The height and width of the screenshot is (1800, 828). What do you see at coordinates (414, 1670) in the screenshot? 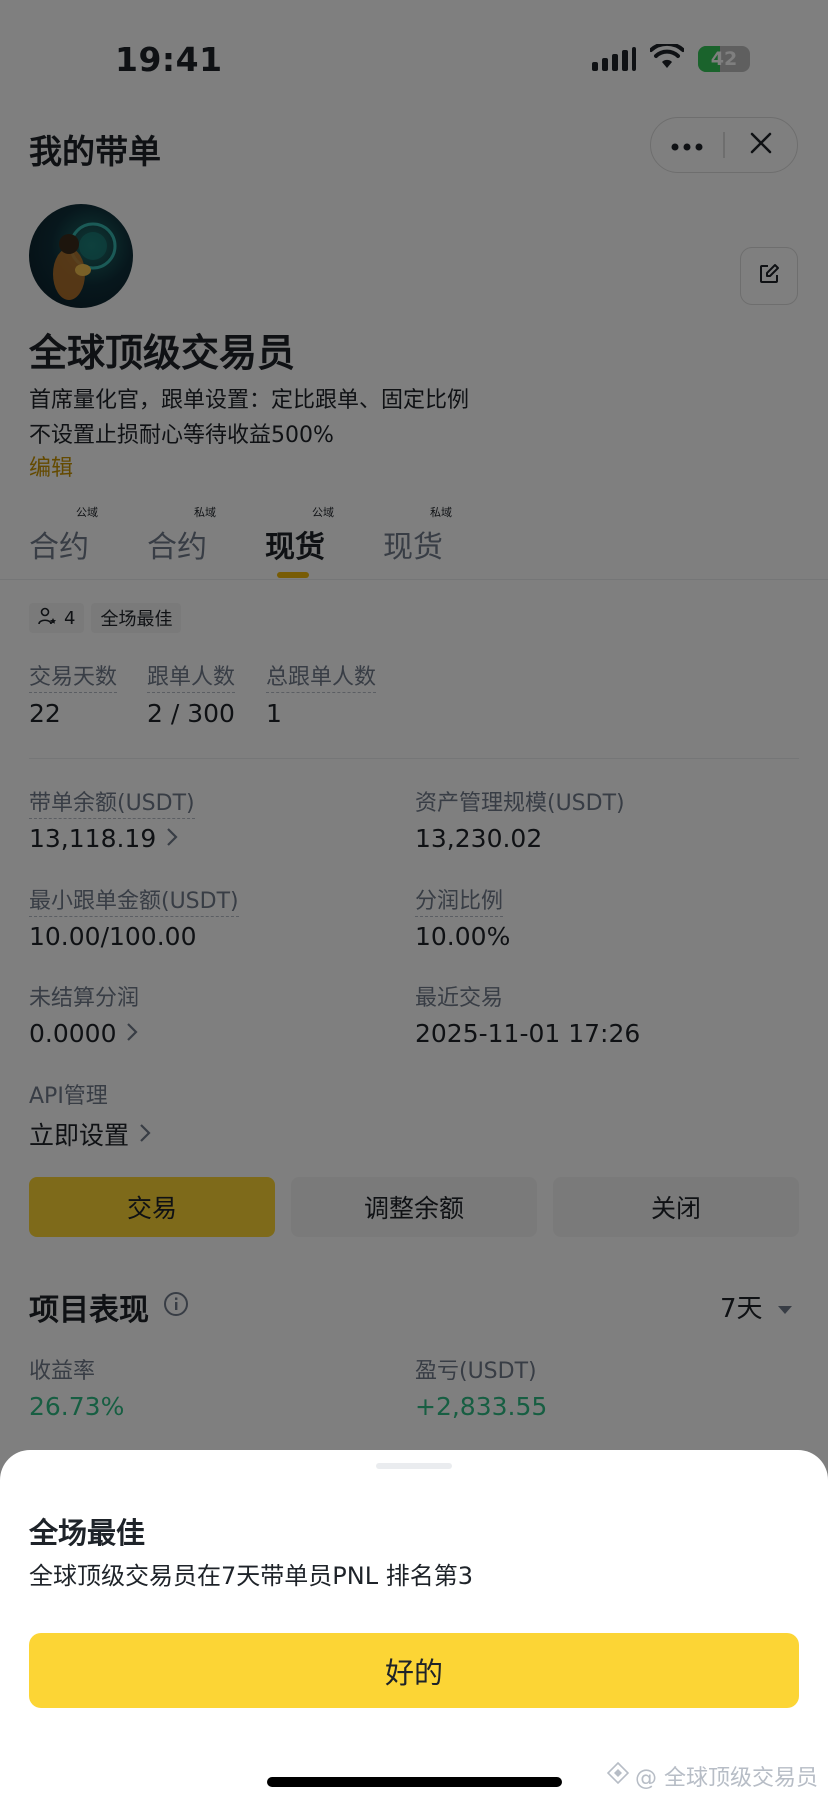
I see `ok-button: 好的` at bounding box center [414, 1670].